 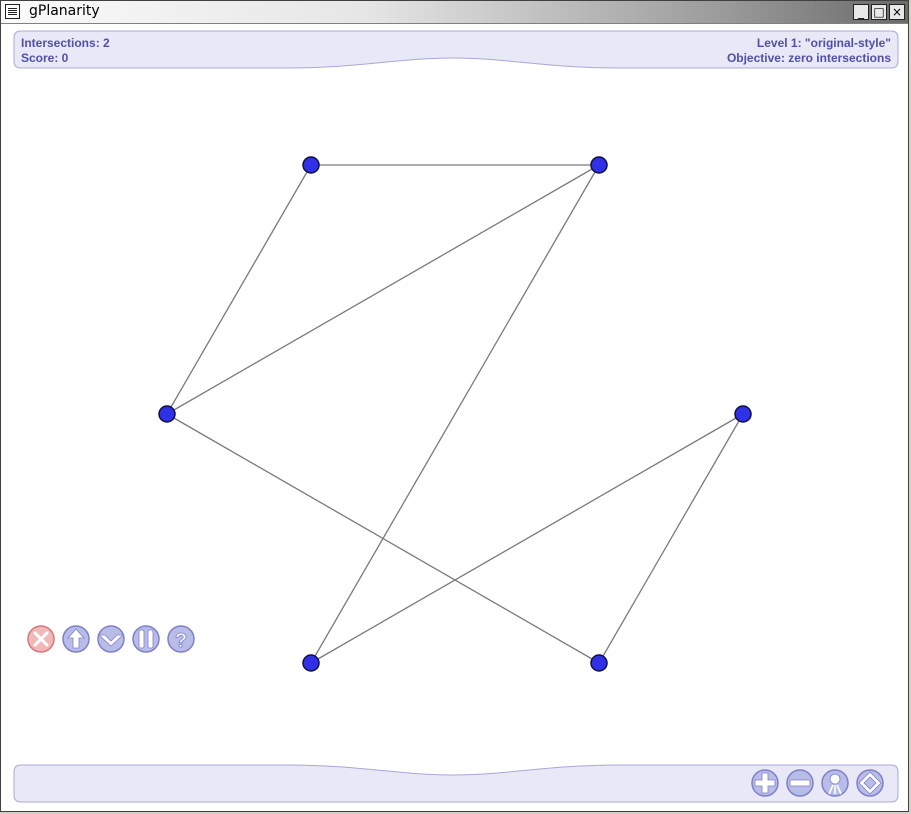 I want to click on edge-v3-v6, so click(x=383, y=538).